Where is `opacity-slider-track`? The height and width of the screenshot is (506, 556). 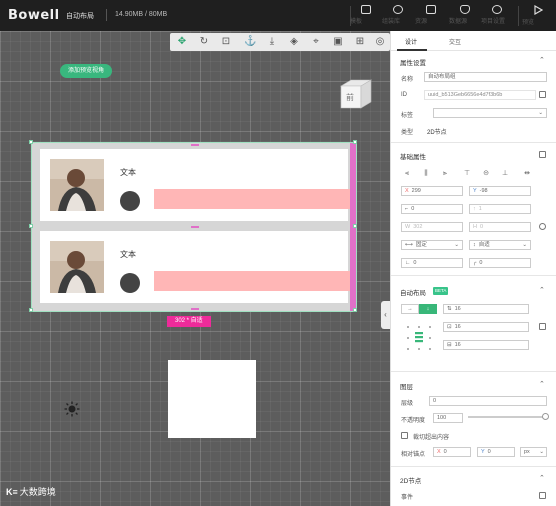
opacity-slider-track is located at coordinates (506, 417).